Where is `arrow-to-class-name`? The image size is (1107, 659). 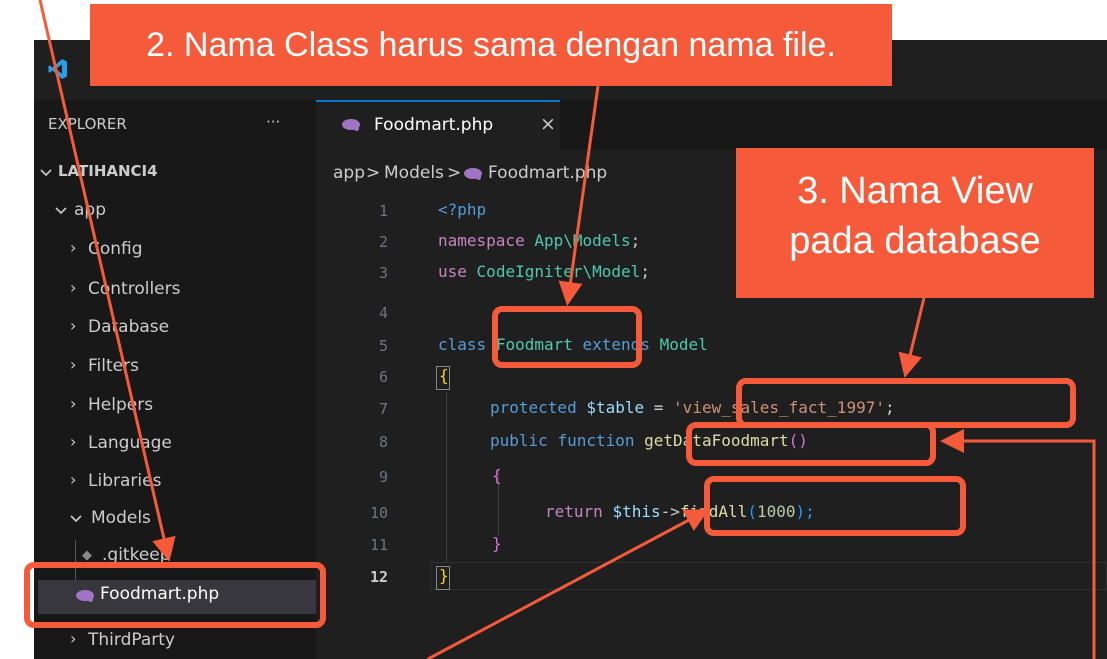 arrow-to-class-name is located at coordinates (579, 195).